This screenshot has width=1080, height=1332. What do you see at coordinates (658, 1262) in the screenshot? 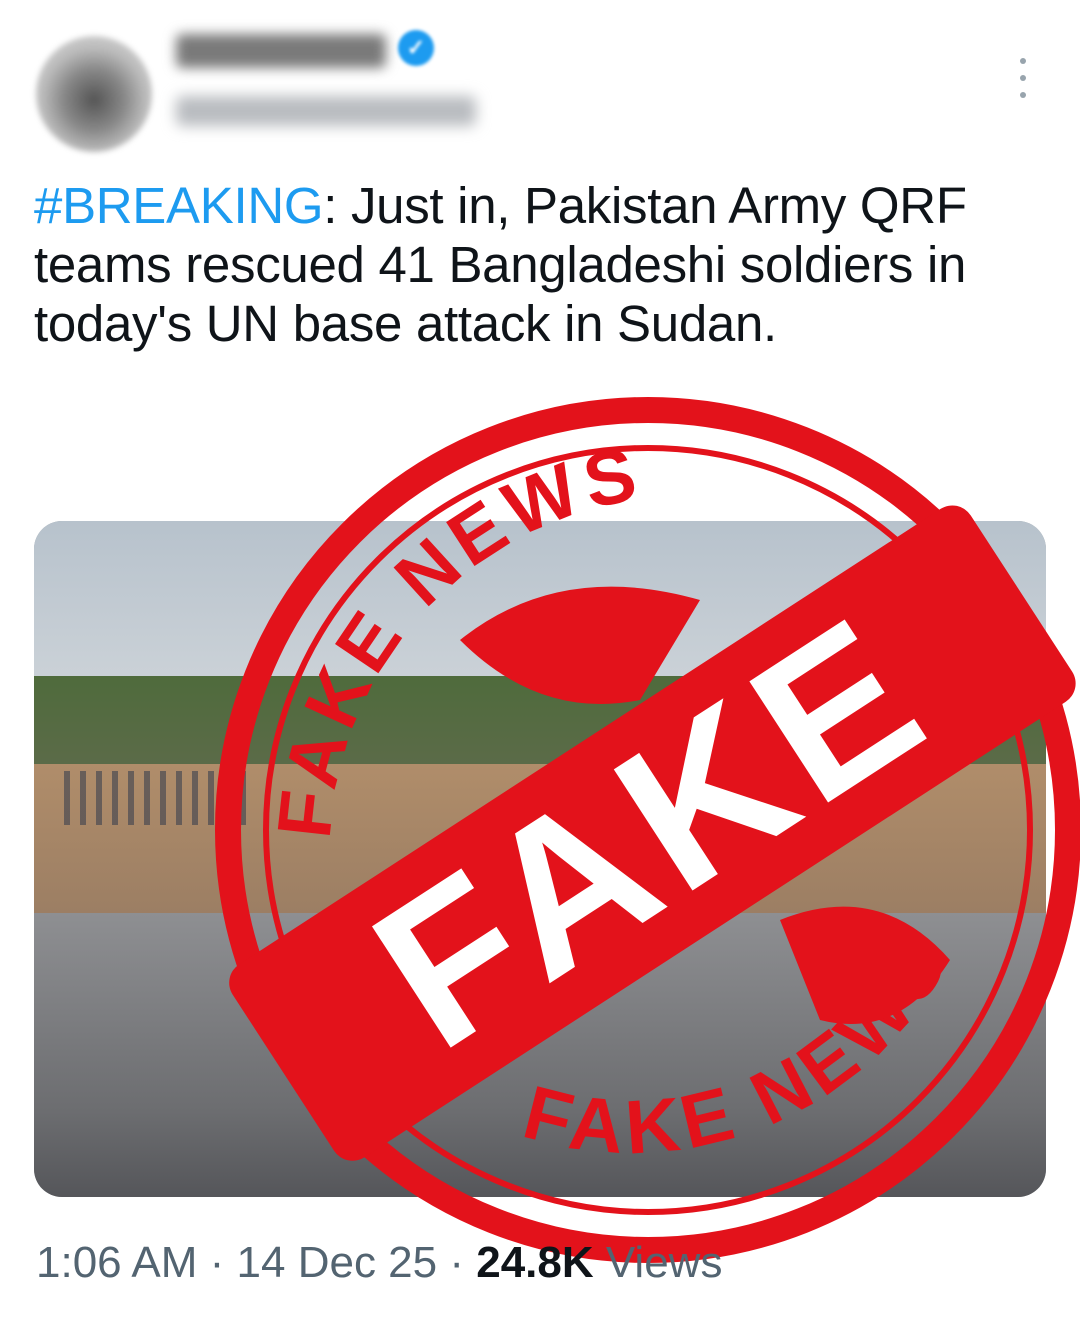
I see `views-label: Views` at bounding box center [658, 1262].